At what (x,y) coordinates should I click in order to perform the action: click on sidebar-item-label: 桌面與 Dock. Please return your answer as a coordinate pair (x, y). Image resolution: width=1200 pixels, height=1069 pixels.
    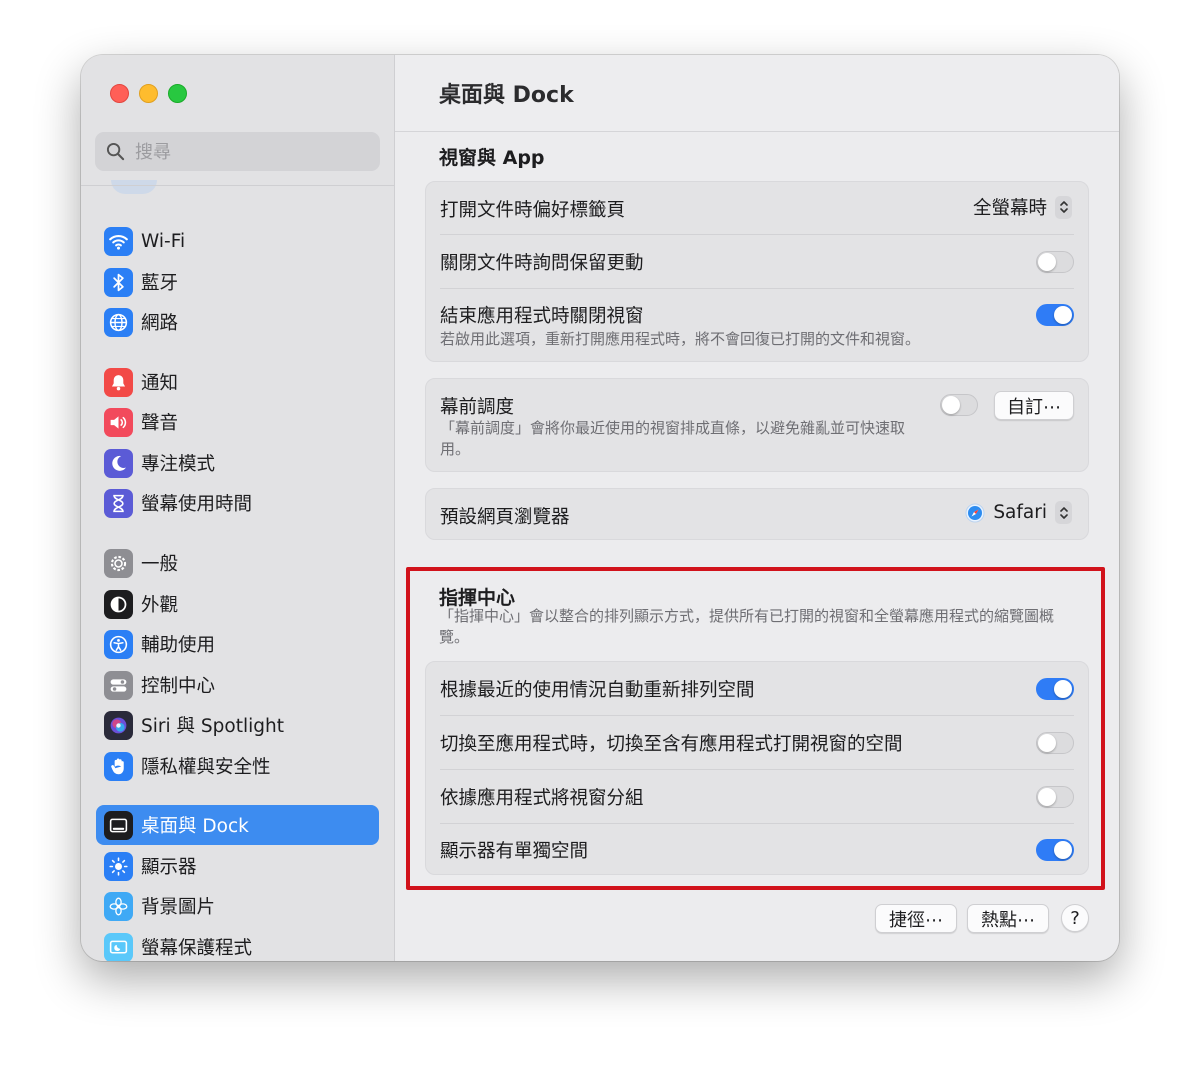
    Looking at the image, I should click on (195, 826).